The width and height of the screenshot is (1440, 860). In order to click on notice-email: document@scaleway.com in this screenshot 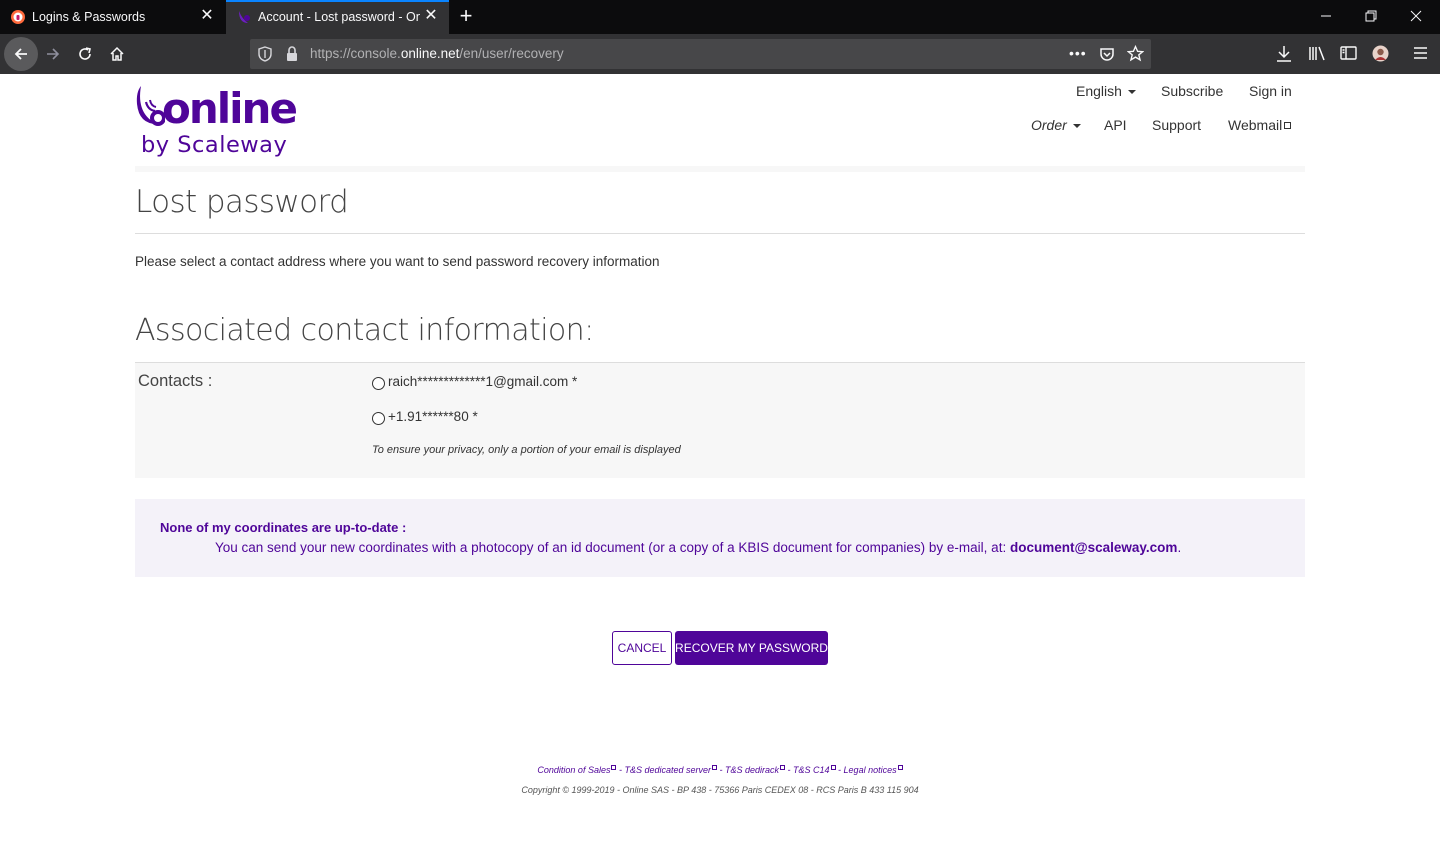, I will do `click(1093, 547)`.